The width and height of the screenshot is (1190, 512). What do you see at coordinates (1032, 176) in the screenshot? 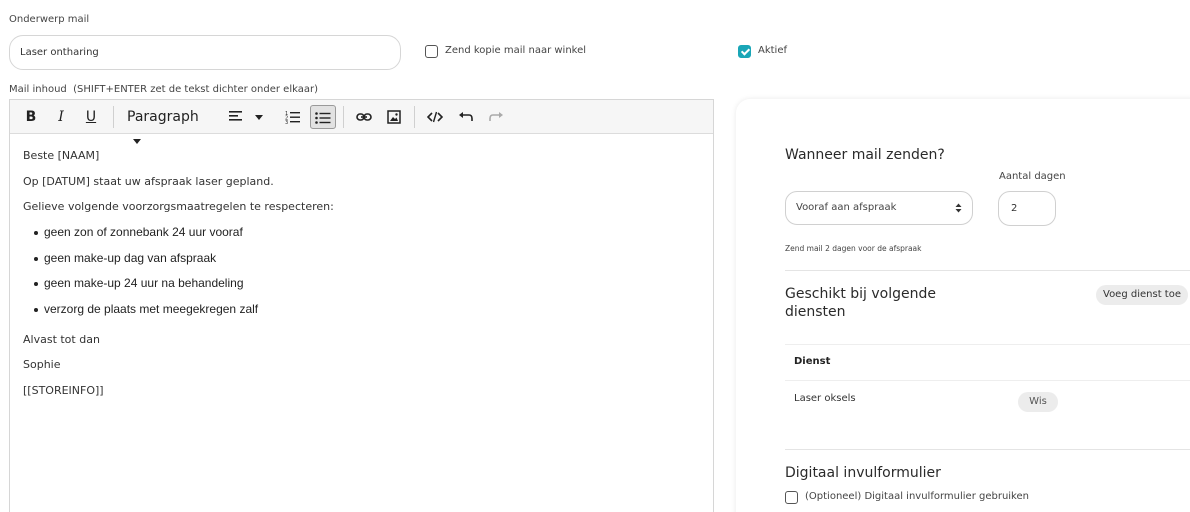
I see `days-label: Aantal dagen` at bounding box center [1032, 176].